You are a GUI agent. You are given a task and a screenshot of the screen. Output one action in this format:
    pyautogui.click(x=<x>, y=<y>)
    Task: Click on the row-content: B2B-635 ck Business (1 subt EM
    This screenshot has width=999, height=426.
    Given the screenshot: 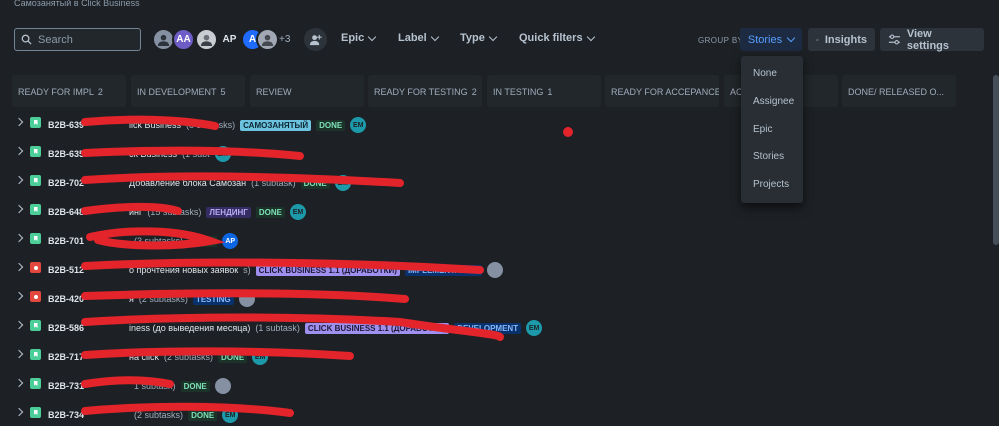 What is the action you would take?
    pyautogui.click(x=139, y=154)
    